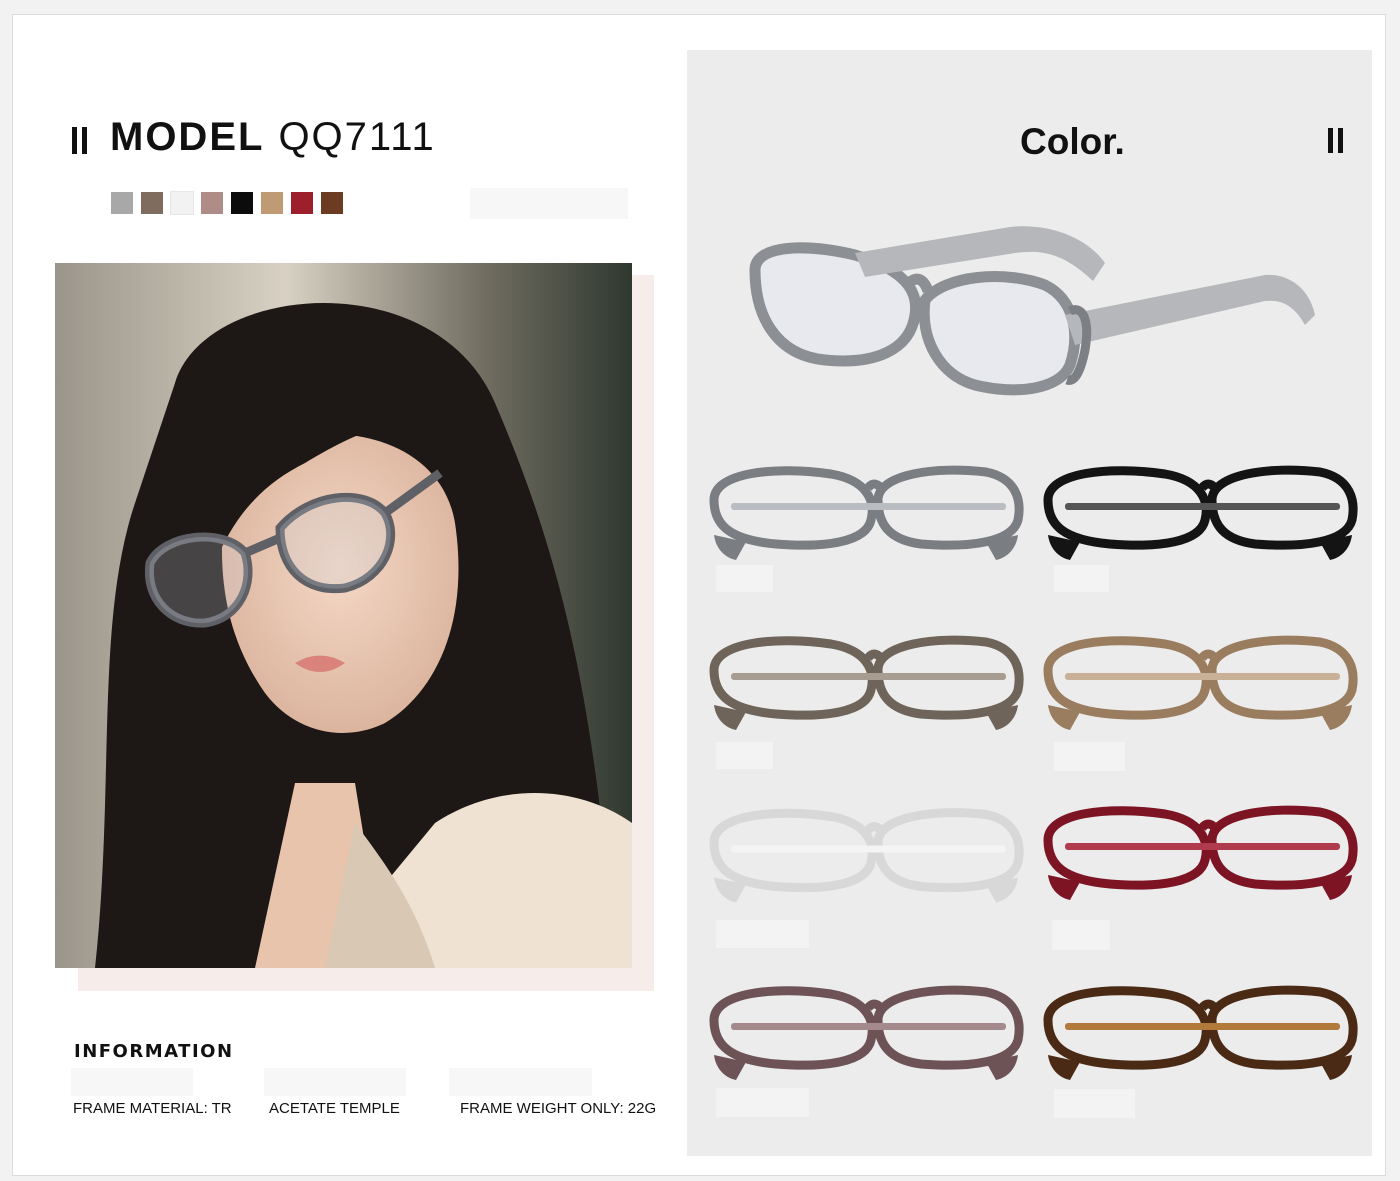 The image size is (1400, 1181). What do you see at coordinates (1032, 311) in the screenshot?
I see `hero-glasses-image` at bounding box center [1032, 311].